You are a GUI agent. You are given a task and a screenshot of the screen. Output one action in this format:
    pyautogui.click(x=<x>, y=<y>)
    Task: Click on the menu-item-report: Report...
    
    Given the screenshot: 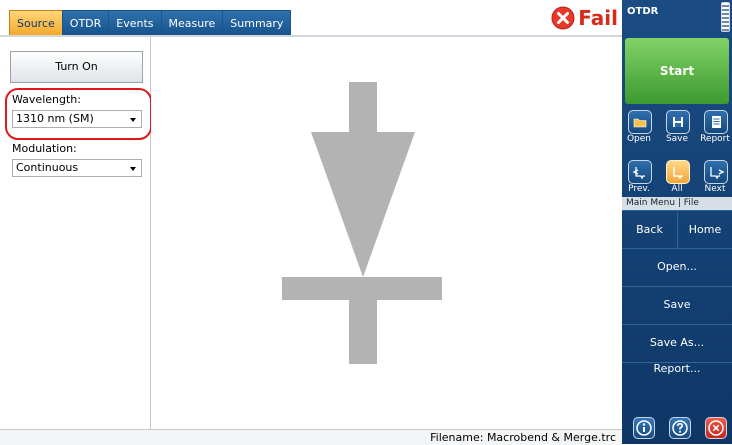 What is the action you would take?
    pyautogui.click(x=677, y=369)
    